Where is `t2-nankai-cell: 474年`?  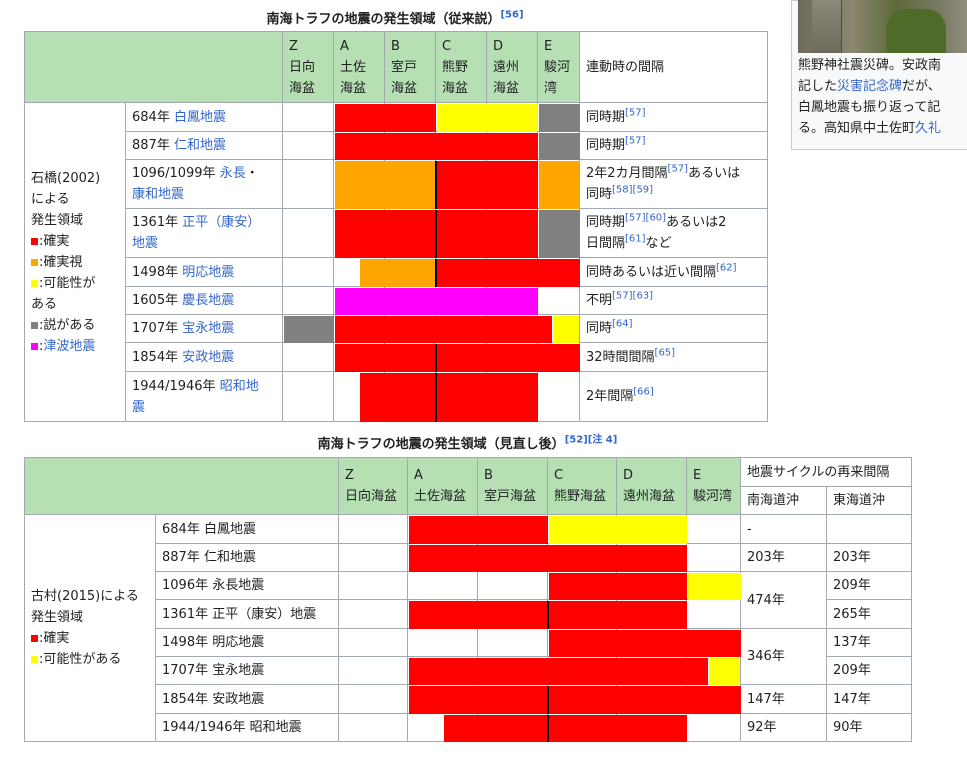
t2-nankai-cell: 474年 is located at coordinates (783, 600).